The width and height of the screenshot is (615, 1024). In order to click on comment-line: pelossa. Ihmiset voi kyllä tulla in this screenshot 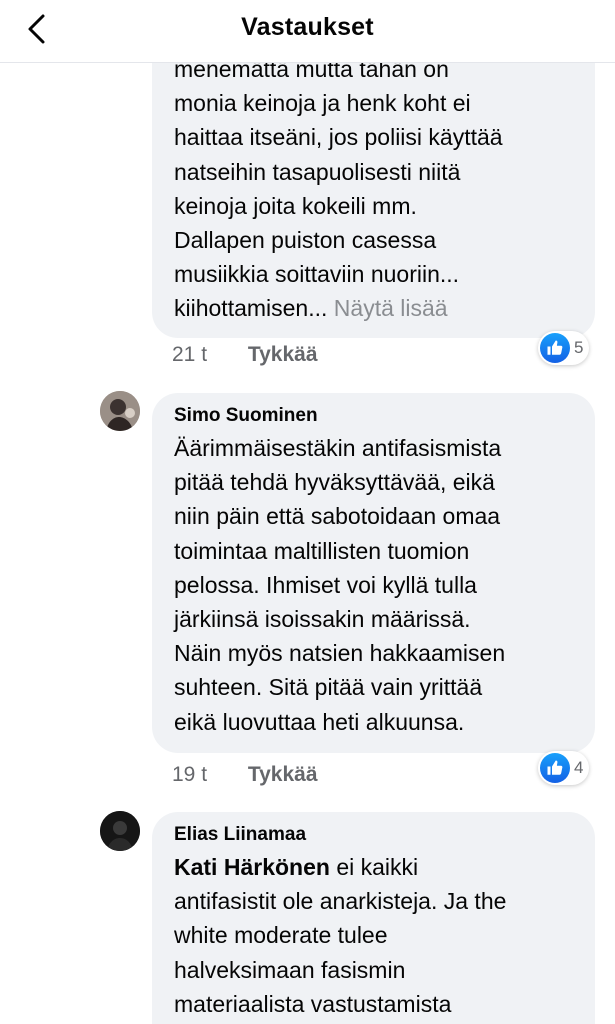, I will do `click(325, 584)`.